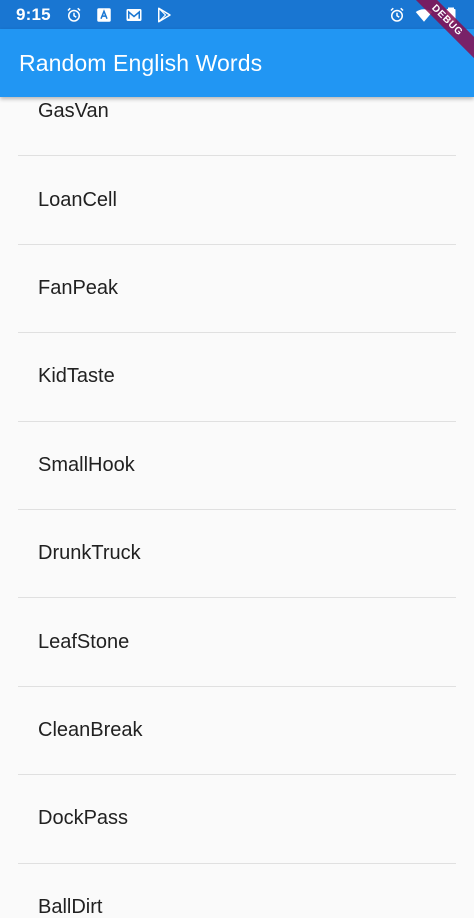  I want to click on word-label: LoanCell, so click(77, 199).